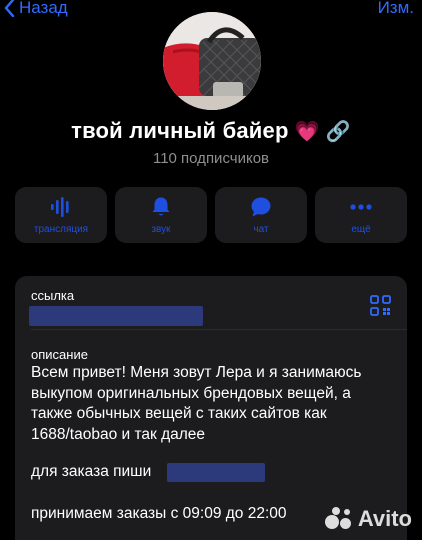 The width and height of the screenshot is (422, 540). I want to click on subscriber-count: 110 подписчиков, so click(211, 158).